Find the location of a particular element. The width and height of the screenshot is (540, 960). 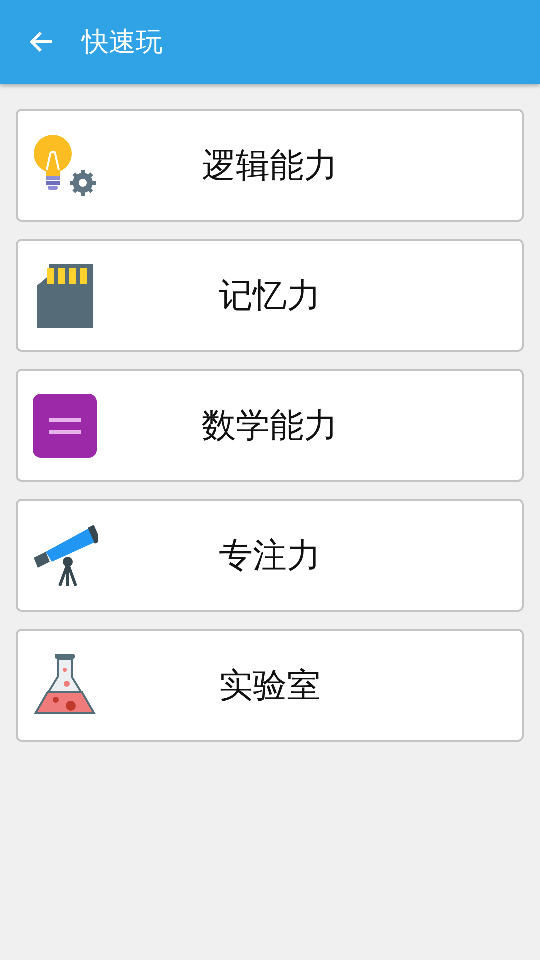

equals-icon is located at coordinates (65, 426).